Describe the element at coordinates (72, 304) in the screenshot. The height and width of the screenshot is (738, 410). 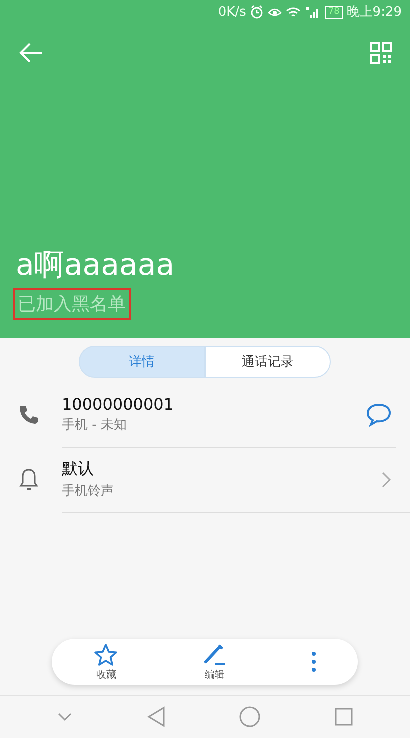
I see `blocklist-status: 已加入黑名单` at that location.